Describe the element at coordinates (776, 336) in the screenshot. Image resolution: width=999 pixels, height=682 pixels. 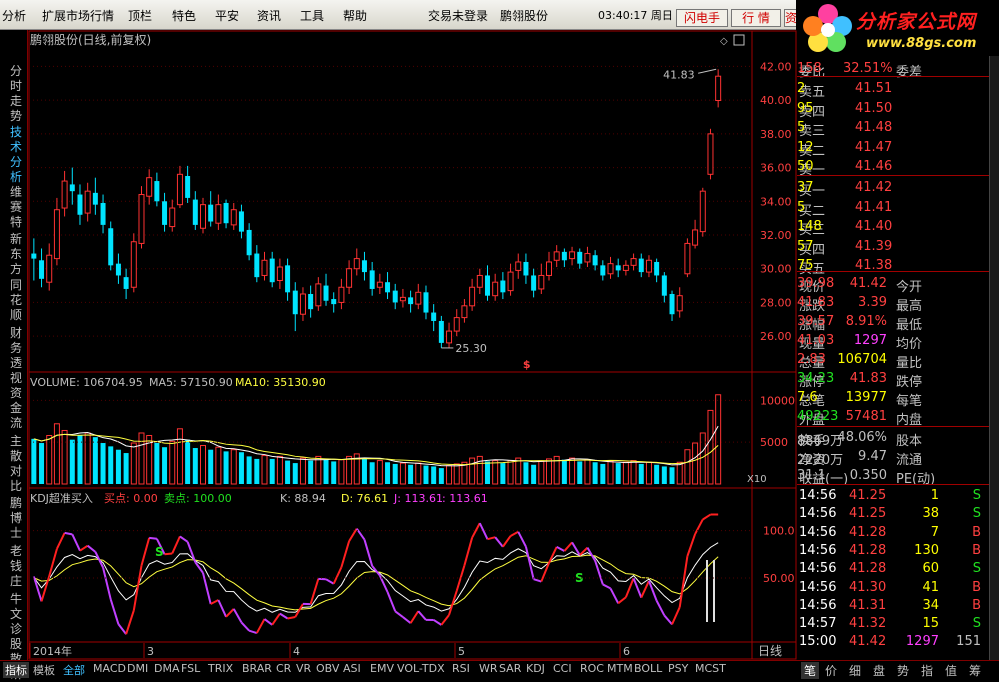
I see `price-tick-label: 26.00` at that location.